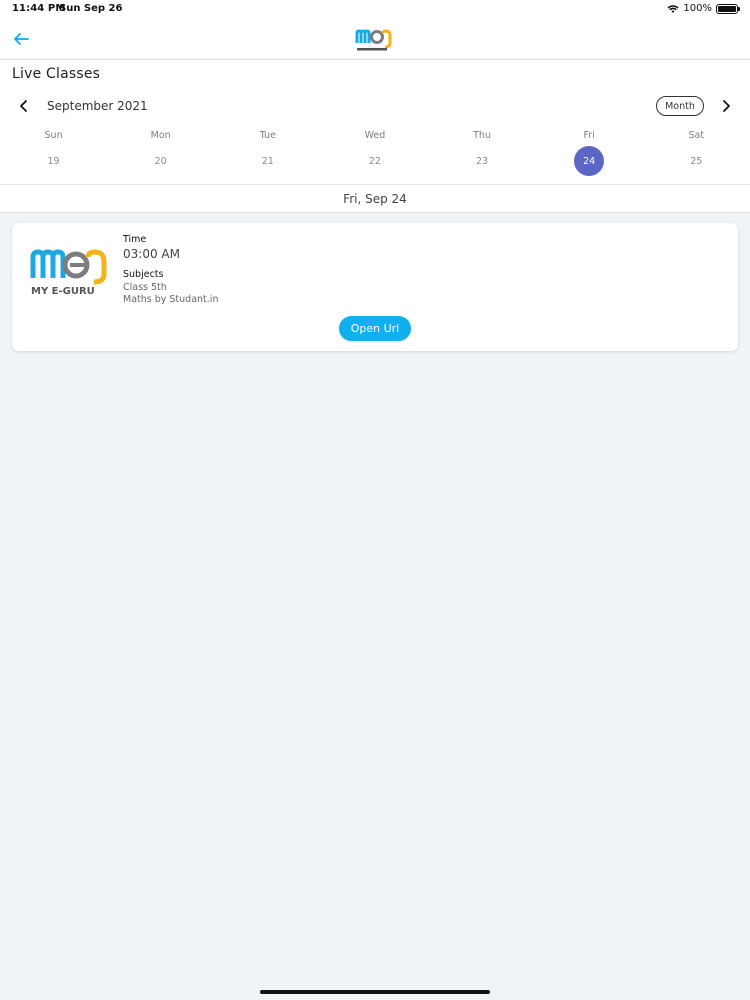  Describe the element at coordinates (68, 272) in the screenshot. I see `meg-logo: MY E-GURU` at that location.